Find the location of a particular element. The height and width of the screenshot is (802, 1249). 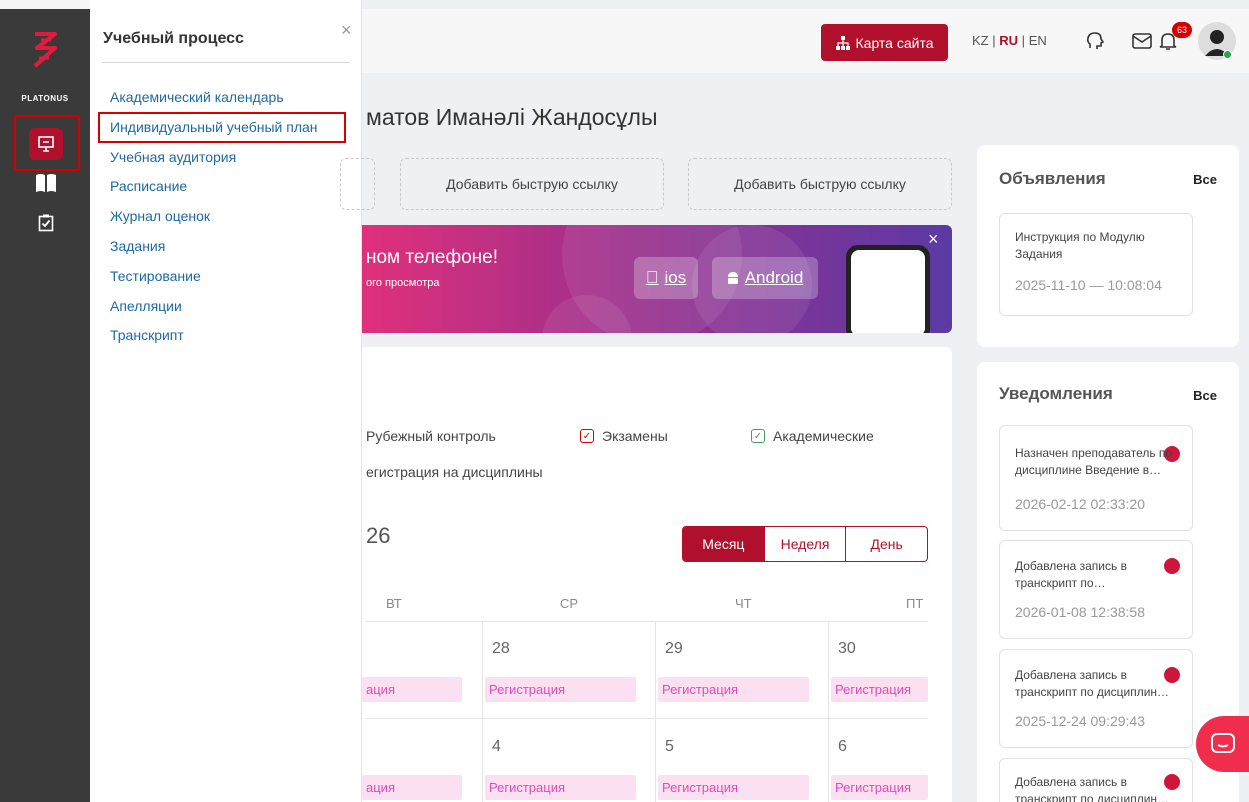

lang-en: EN is located at coordinates (1038, 40).